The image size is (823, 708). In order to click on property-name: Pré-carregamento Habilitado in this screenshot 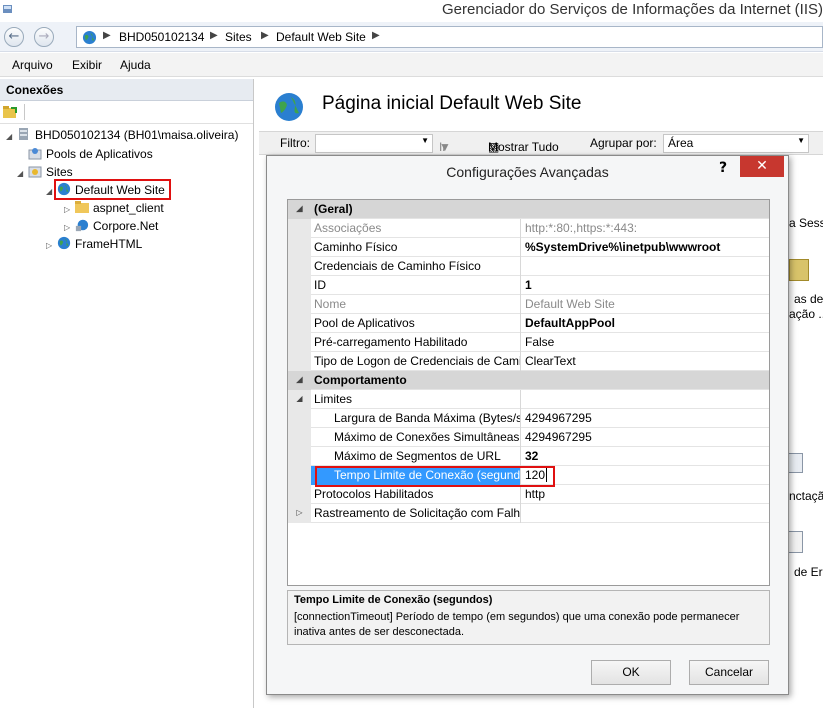, I will do `click(416, 342)`.